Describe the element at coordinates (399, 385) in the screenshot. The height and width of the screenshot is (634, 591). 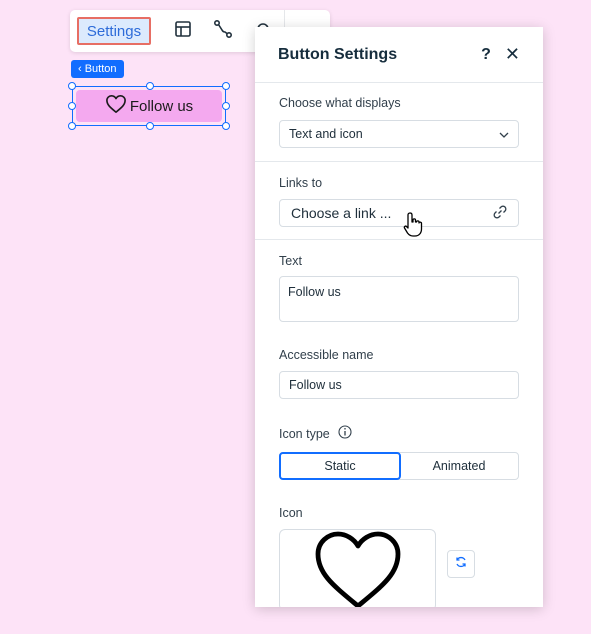
I see `accessible-name-input: Follow us` at that location.